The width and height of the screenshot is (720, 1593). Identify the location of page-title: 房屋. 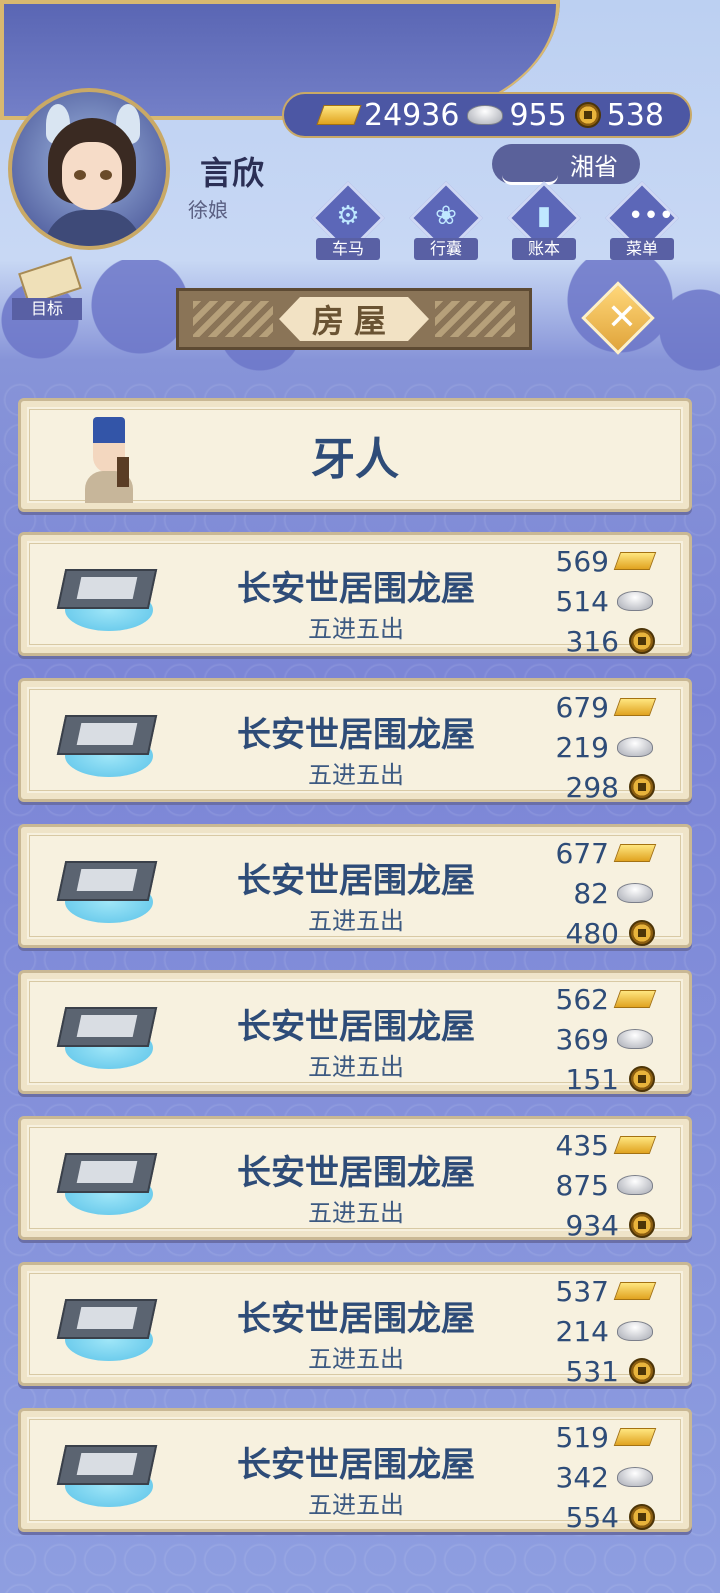
(354, 319).